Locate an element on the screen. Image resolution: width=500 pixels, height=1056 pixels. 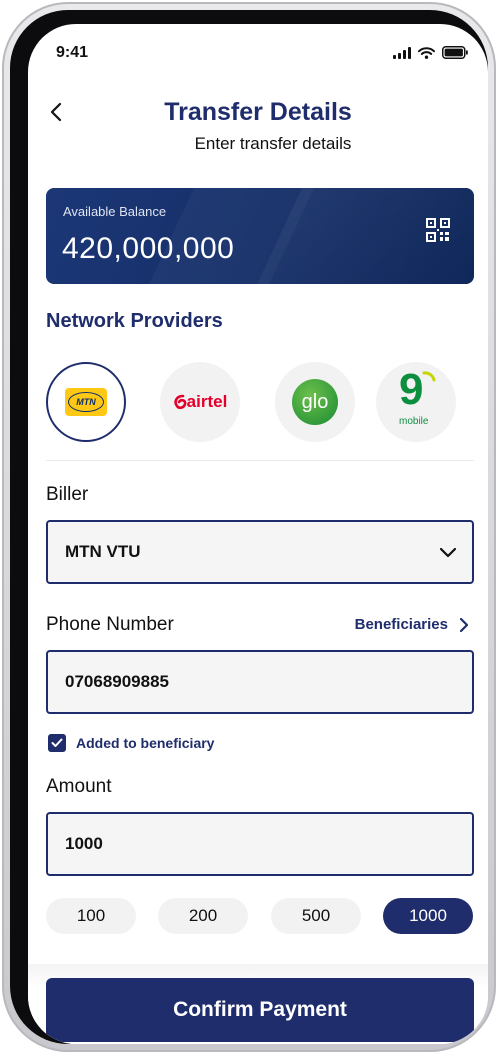
amount-value: 1000 is located at coordinates (84, 843).